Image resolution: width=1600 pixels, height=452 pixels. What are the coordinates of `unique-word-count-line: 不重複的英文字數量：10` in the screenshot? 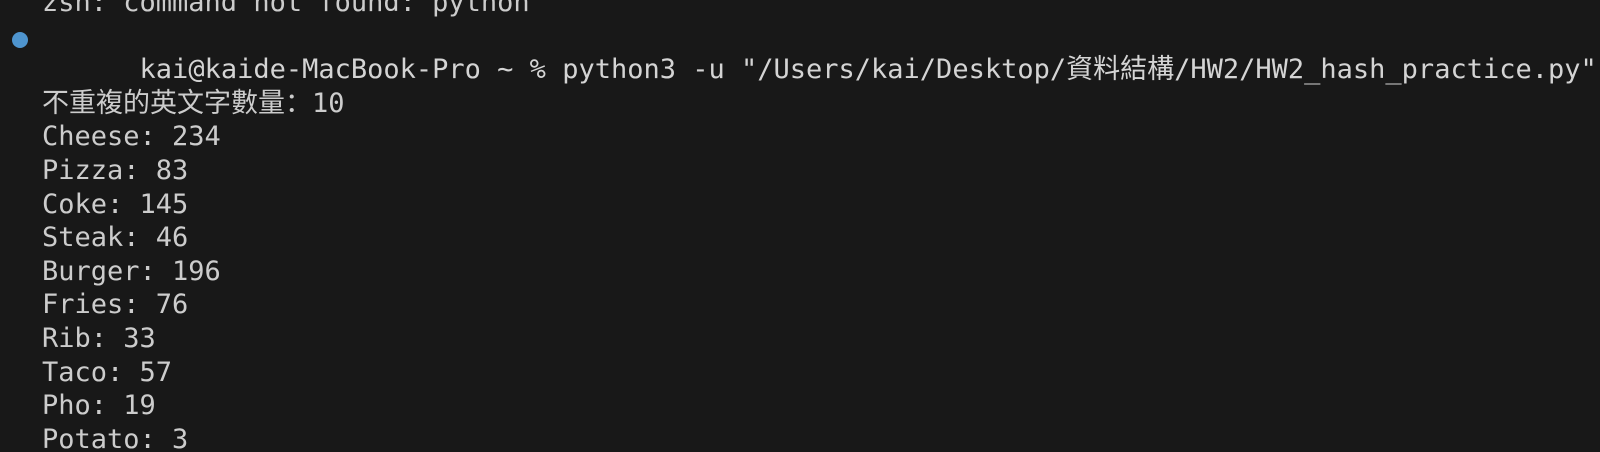 It's located at (193, 103).